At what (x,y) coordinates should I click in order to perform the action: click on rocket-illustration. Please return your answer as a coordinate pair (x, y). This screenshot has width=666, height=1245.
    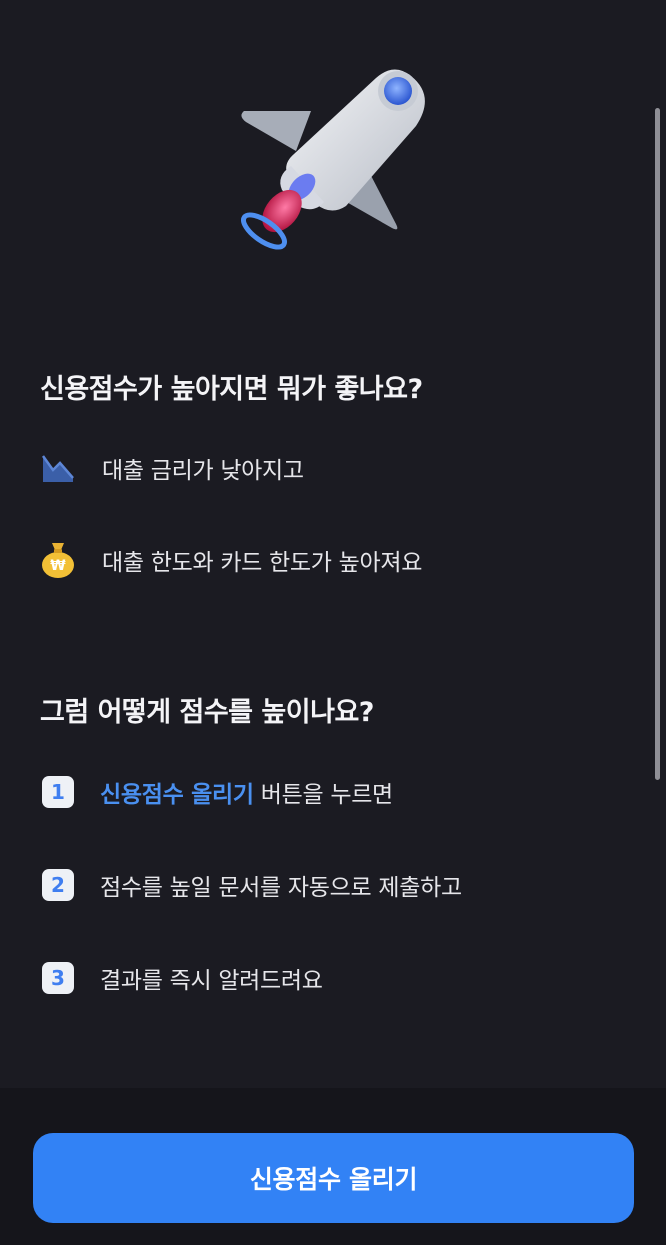
    Looking at the image, I should click on (333, 159).